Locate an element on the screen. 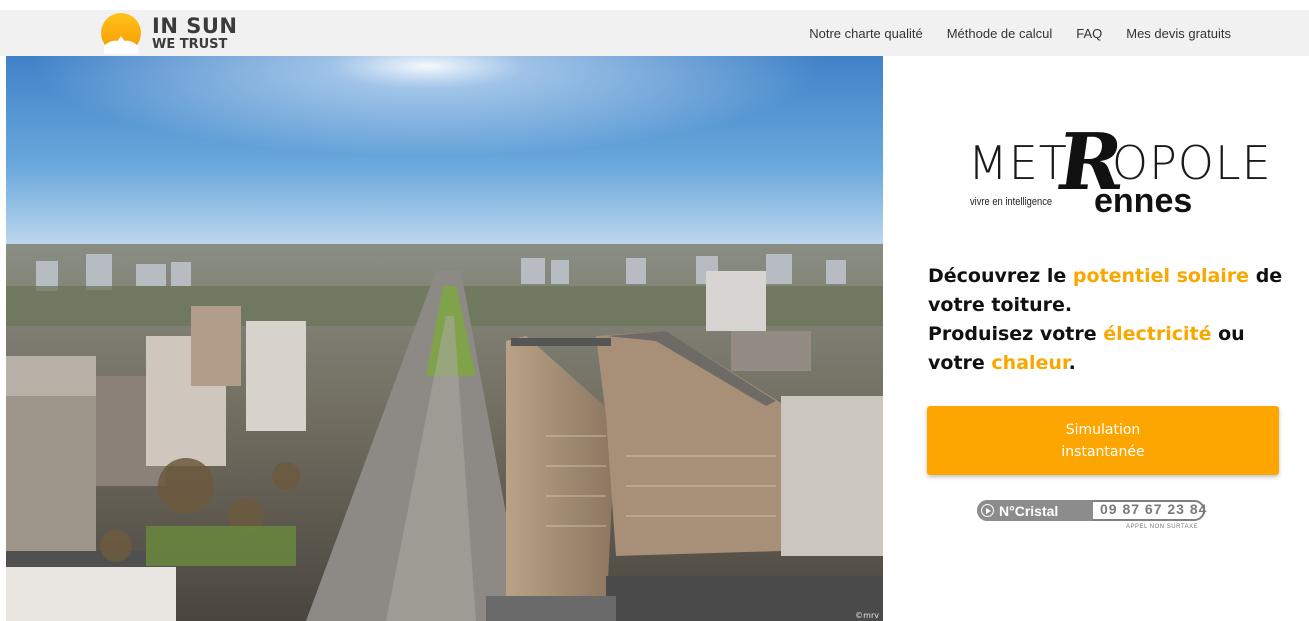 The image size is (1309, 621). sun-logo-icon is located at coordinates (121, 33).